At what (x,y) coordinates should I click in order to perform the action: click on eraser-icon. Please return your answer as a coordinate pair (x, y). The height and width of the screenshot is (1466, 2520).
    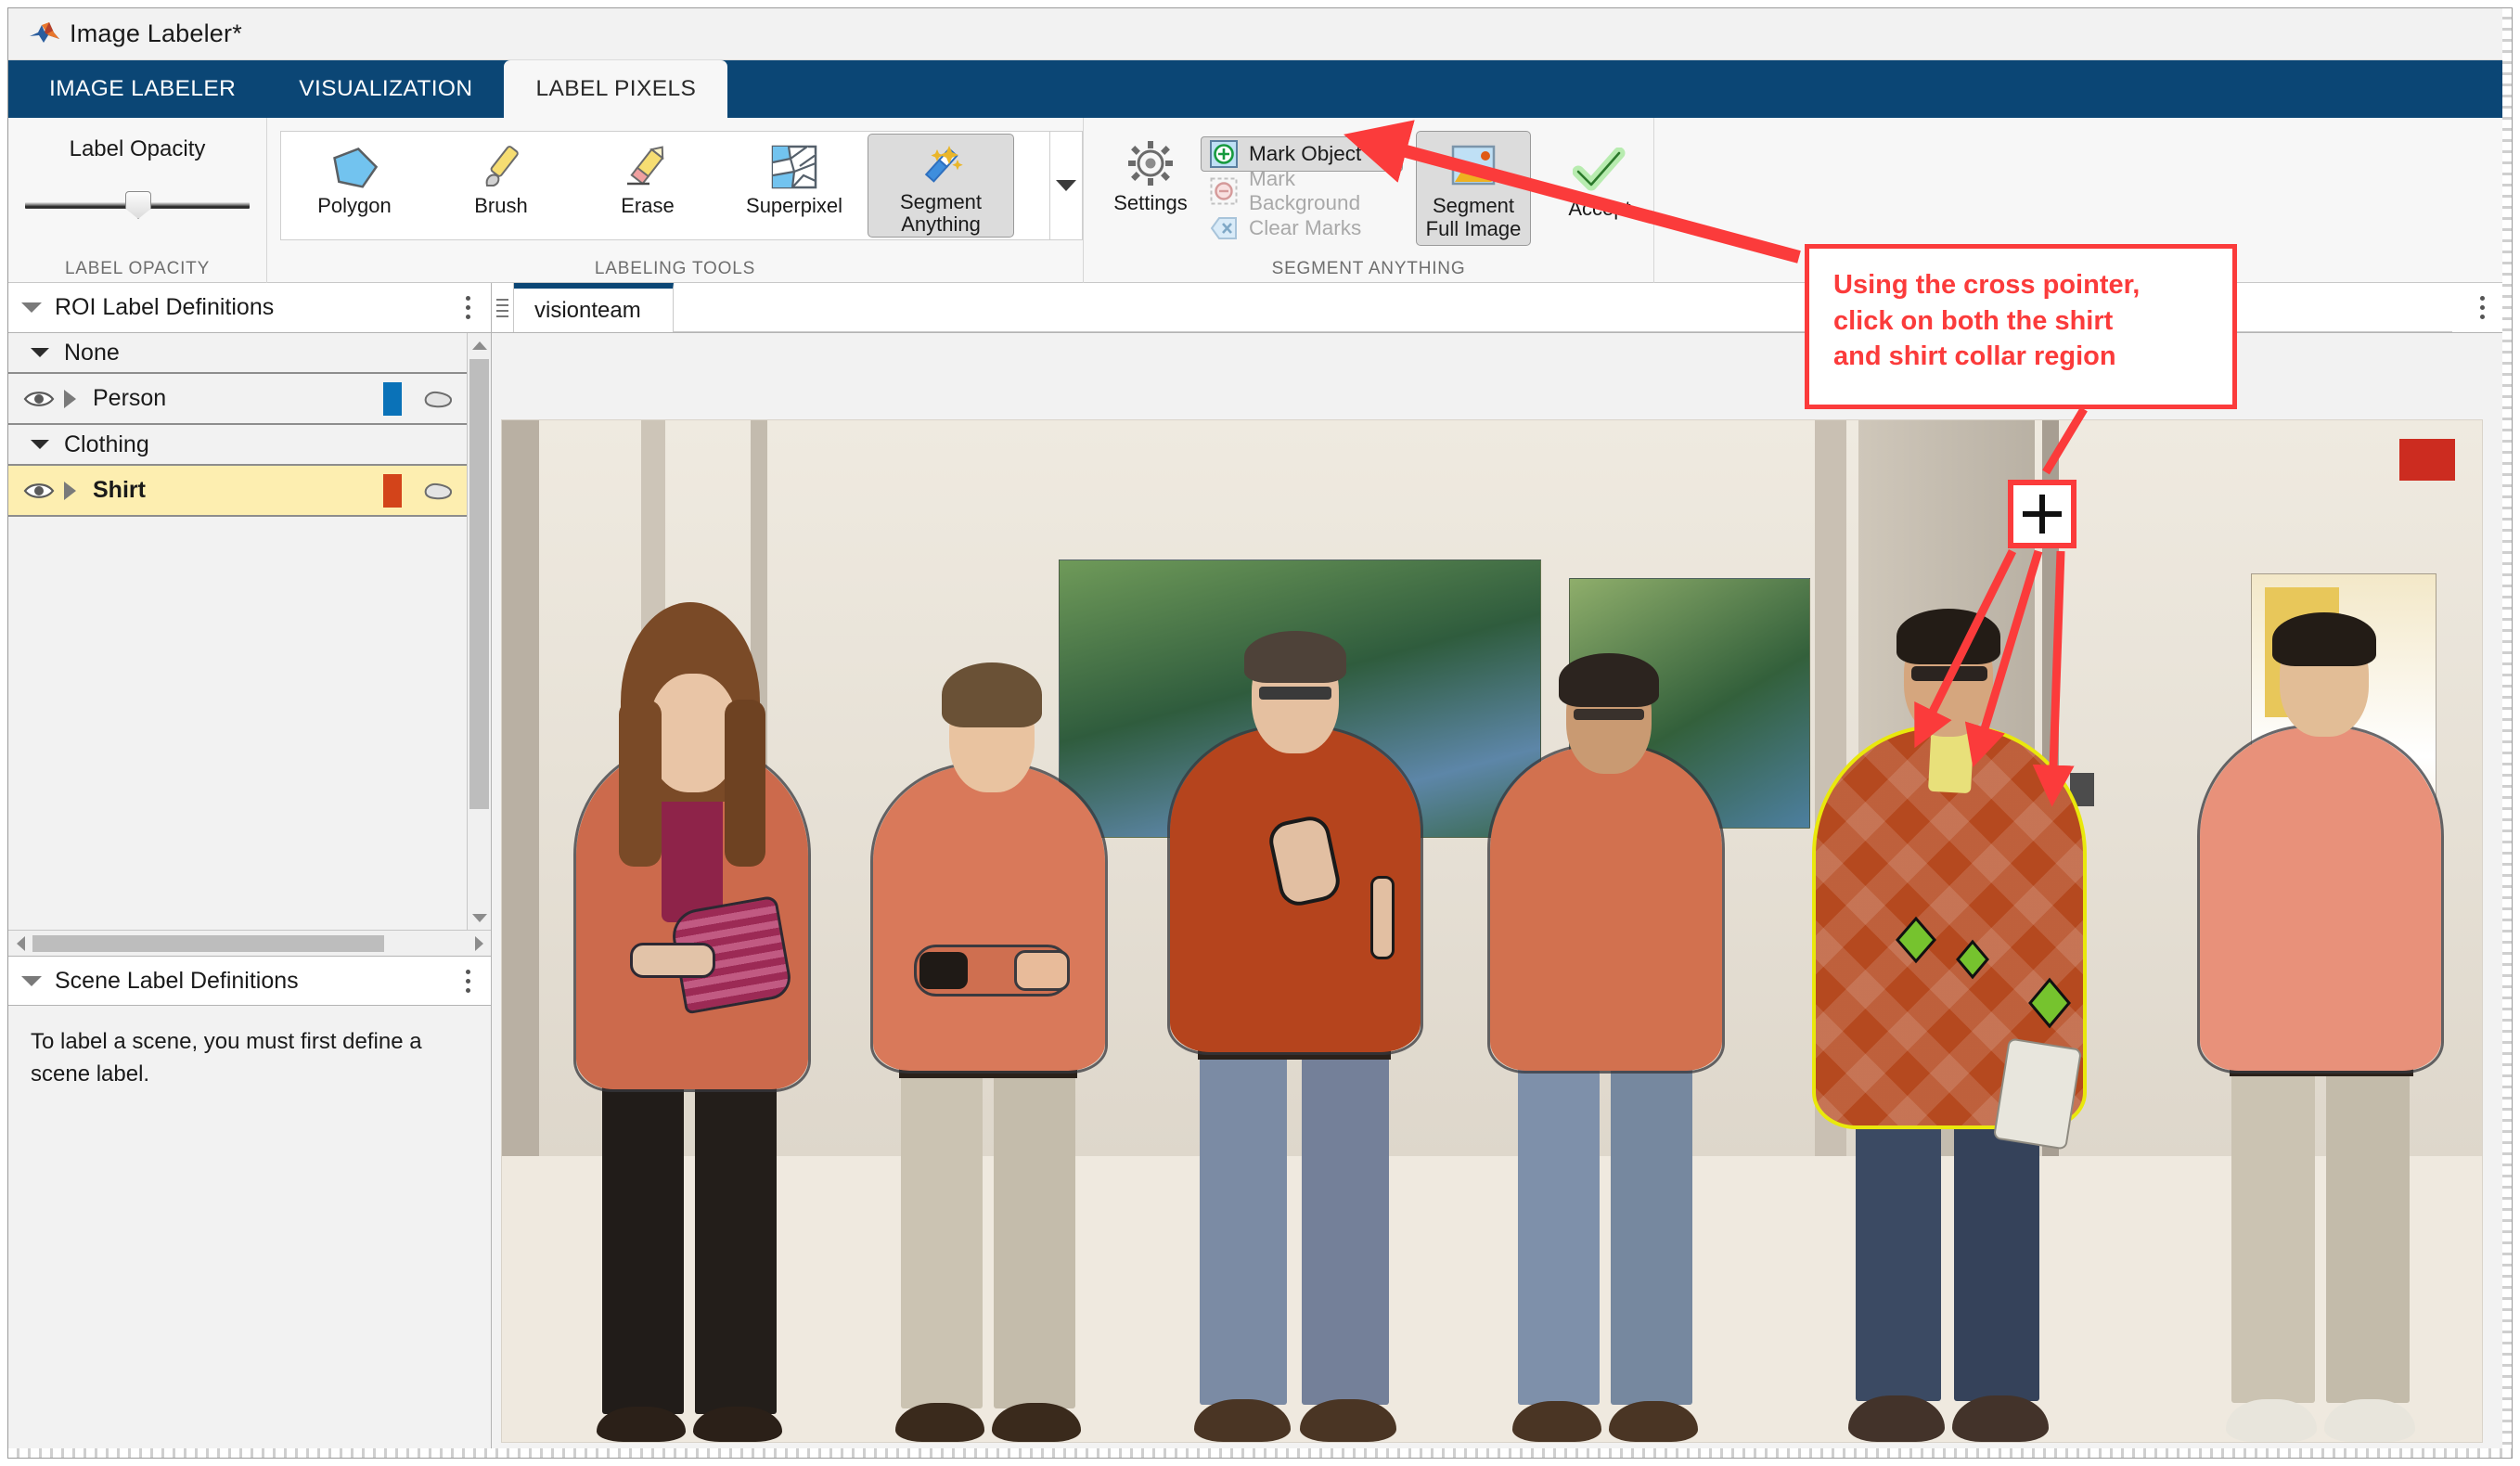
    Looking at the image, I should click on (648, 167).